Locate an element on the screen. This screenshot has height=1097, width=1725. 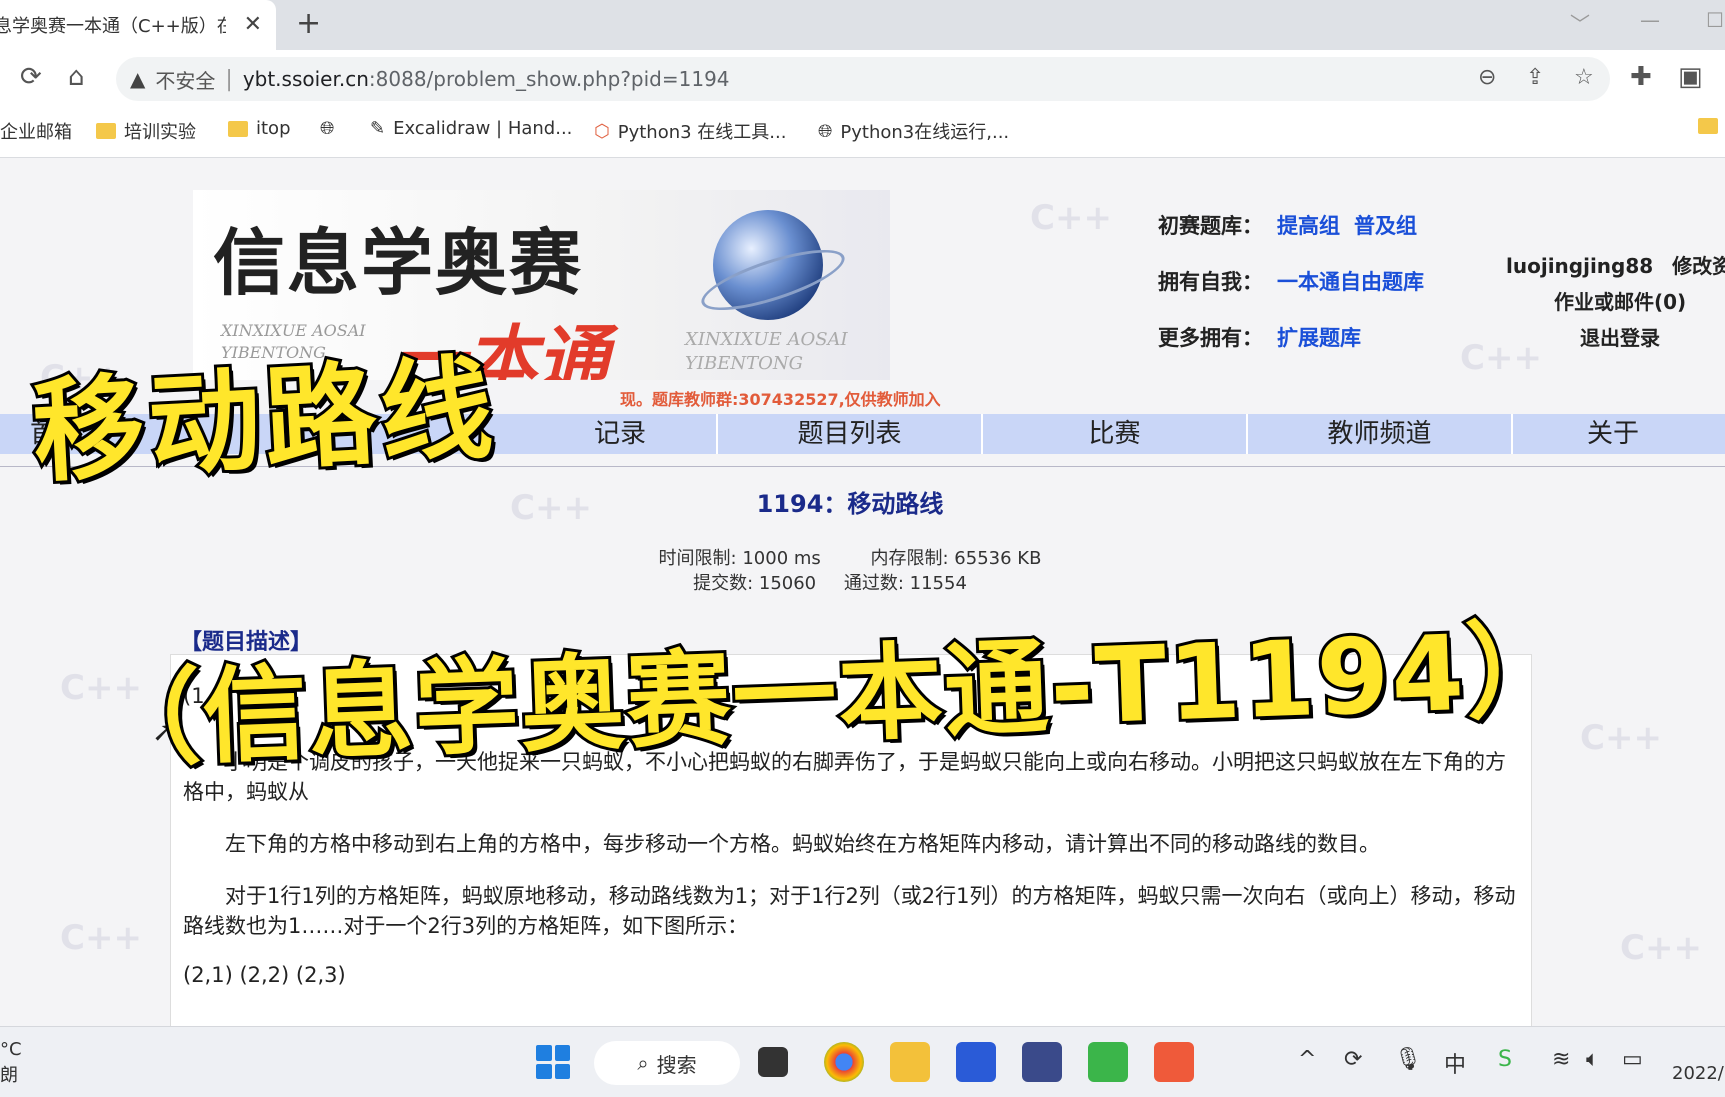
link-label: 更多拥有： is located at coordinates (1210, 338).